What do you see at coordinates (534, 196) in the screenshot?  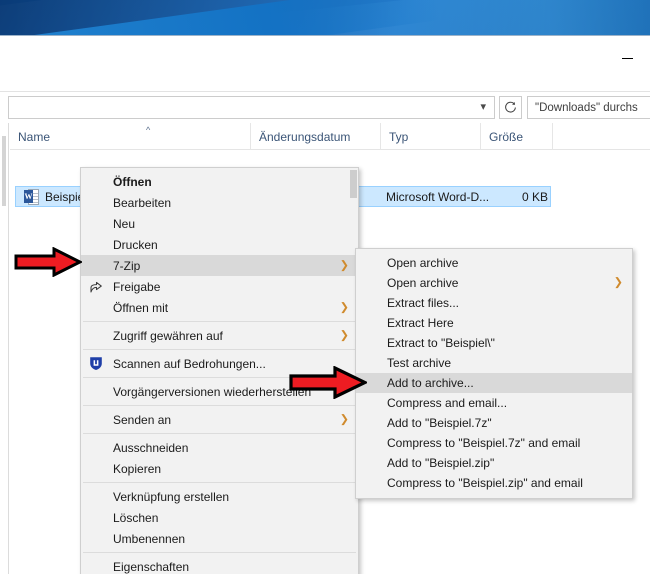 I see `file-size-cell: 0 KB` at bounding box center [534, 196].